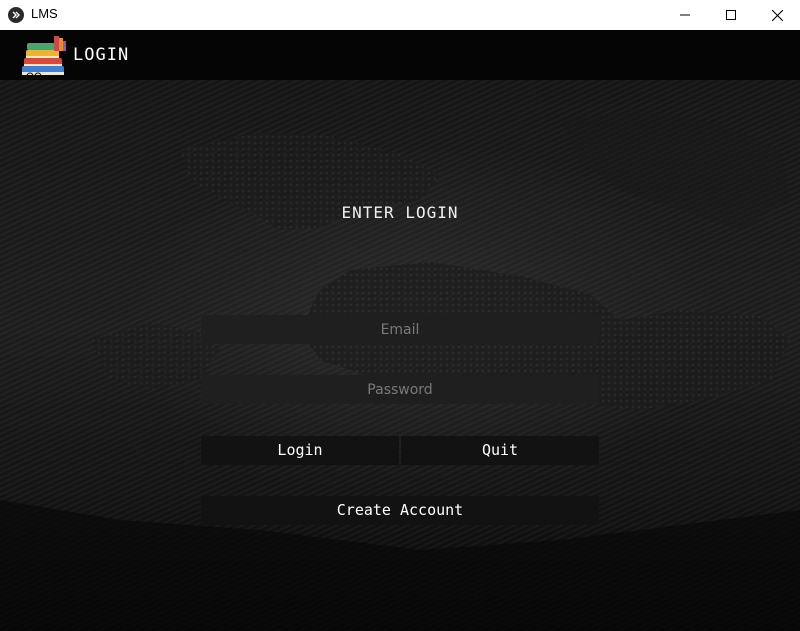 This screenshot has height=631, width=800. I want to click on create-account-button: Create Account, so click(400, 510).